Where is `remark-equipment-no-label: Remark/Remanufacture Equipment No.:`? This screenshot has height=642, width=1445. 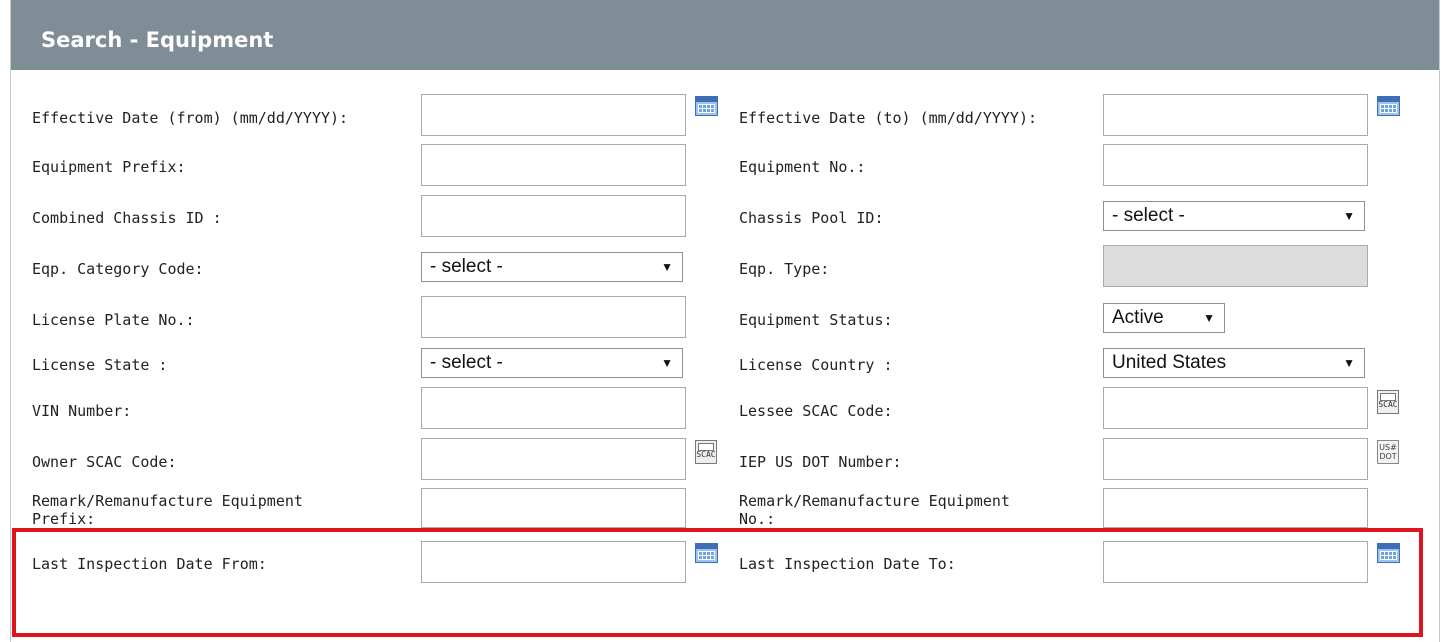 remark-equipment-no-label: Remark/Remanufacture Equipment No.: is located at coordinates (874, 509).